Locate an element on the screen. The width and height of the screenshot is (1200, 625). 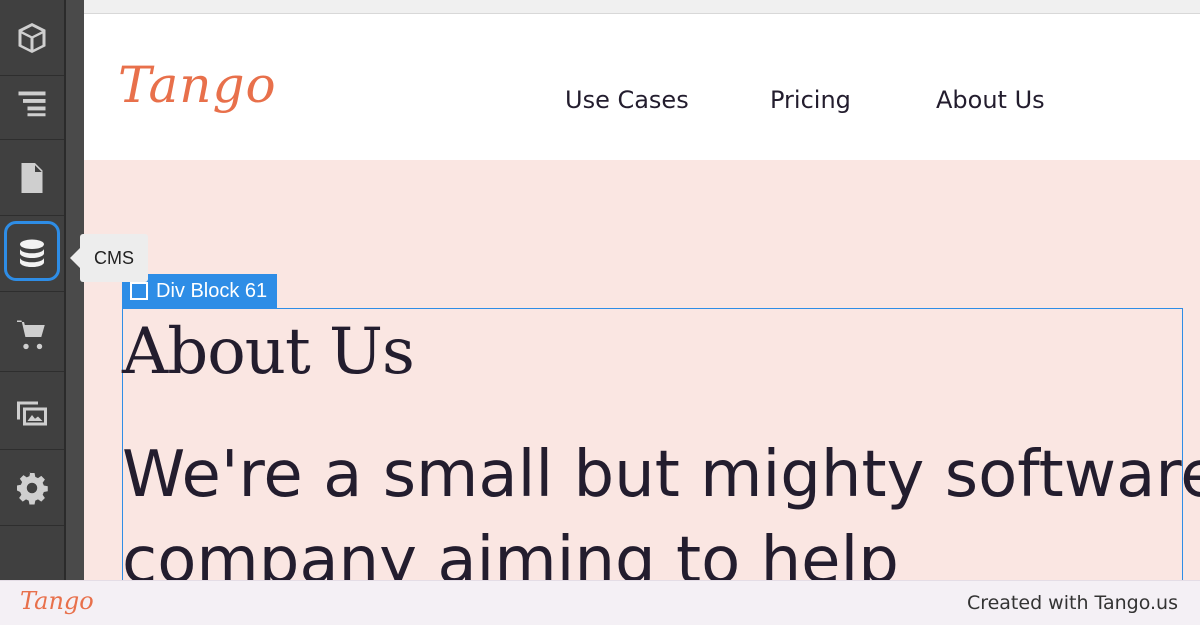
page-heading: About Us is located at coordinates (268, 352).